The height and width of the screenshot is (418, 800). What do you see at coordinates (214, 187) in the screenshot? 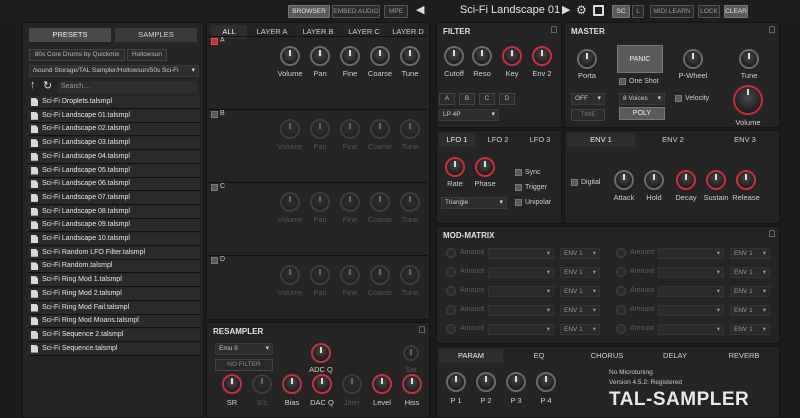
I see `layer-c-enable-checkbox` at bounding box center [214, 187].